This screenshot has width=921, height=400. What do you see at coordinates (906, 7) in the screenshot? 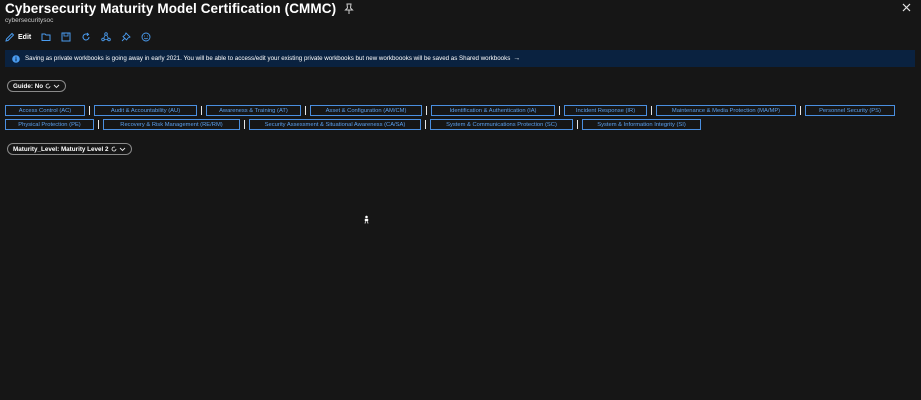
I see `close-icon` at bounding box center [906, 7].